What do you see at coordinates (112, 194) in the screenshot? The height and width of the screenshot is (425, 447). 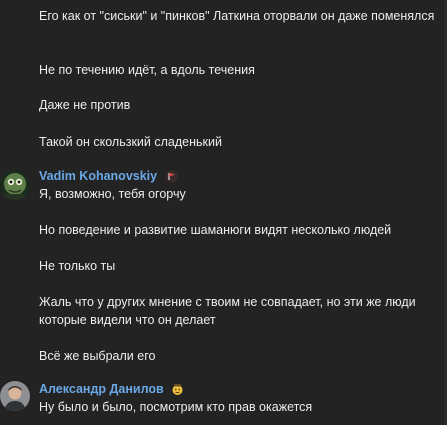 I see `message-text: Я, возможно, тебя огорчу` at bounding box center [112, 194].